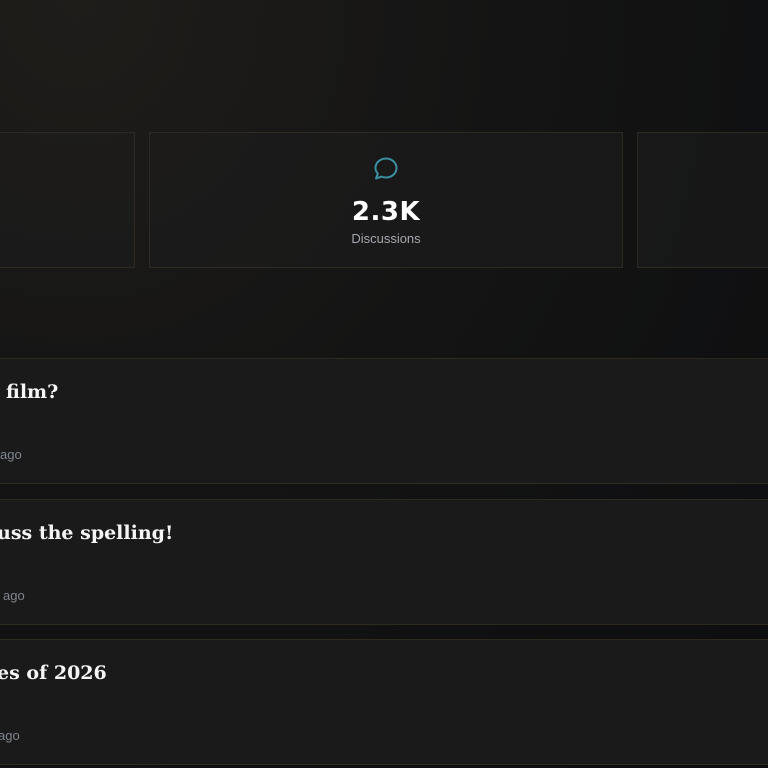  I want to click on stat-card-discussions: 2.3K Discussions, so click(386, 200).